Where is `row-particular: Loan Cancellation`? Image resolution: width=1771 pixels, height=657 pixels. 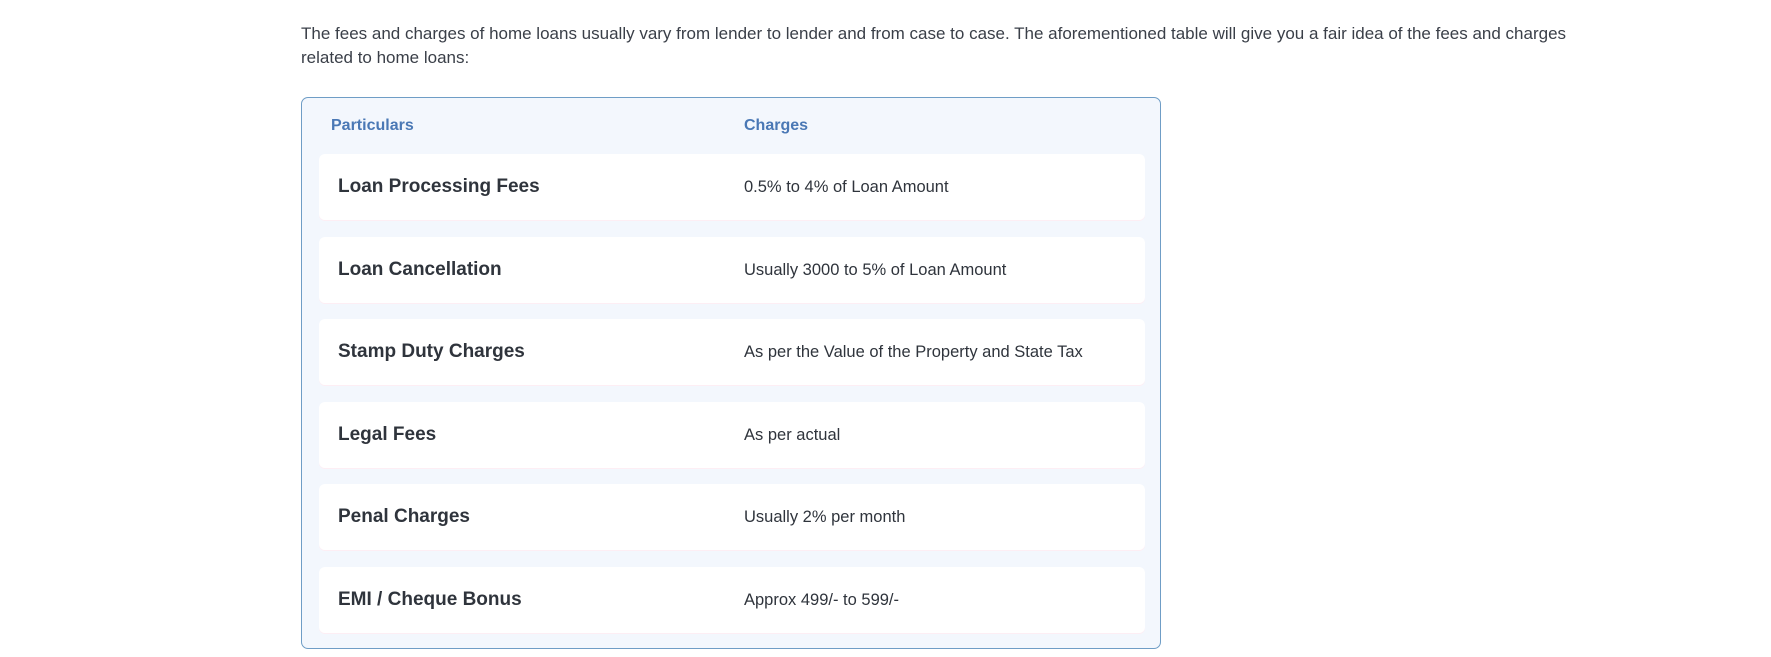 row-particular: Loan Cancellation is located at coordinates (420, 269).